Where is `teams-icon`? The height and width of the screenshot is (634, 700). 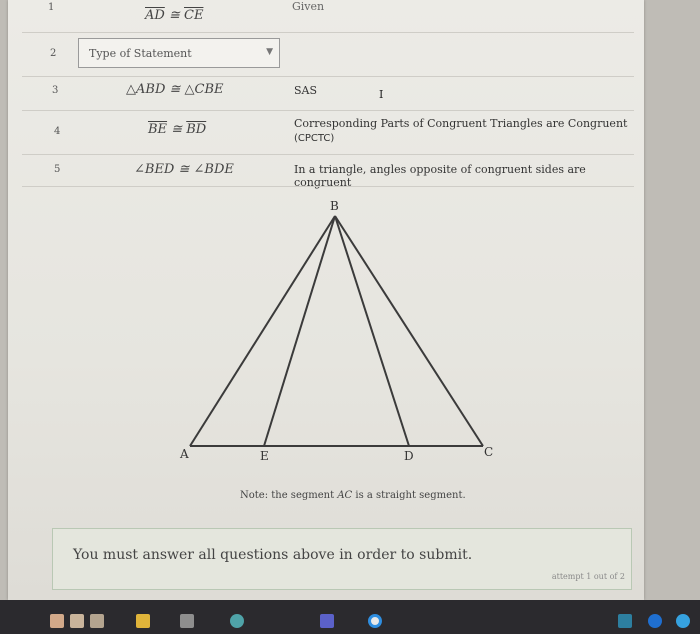 teams-icon is located at coordinates (327, 621).